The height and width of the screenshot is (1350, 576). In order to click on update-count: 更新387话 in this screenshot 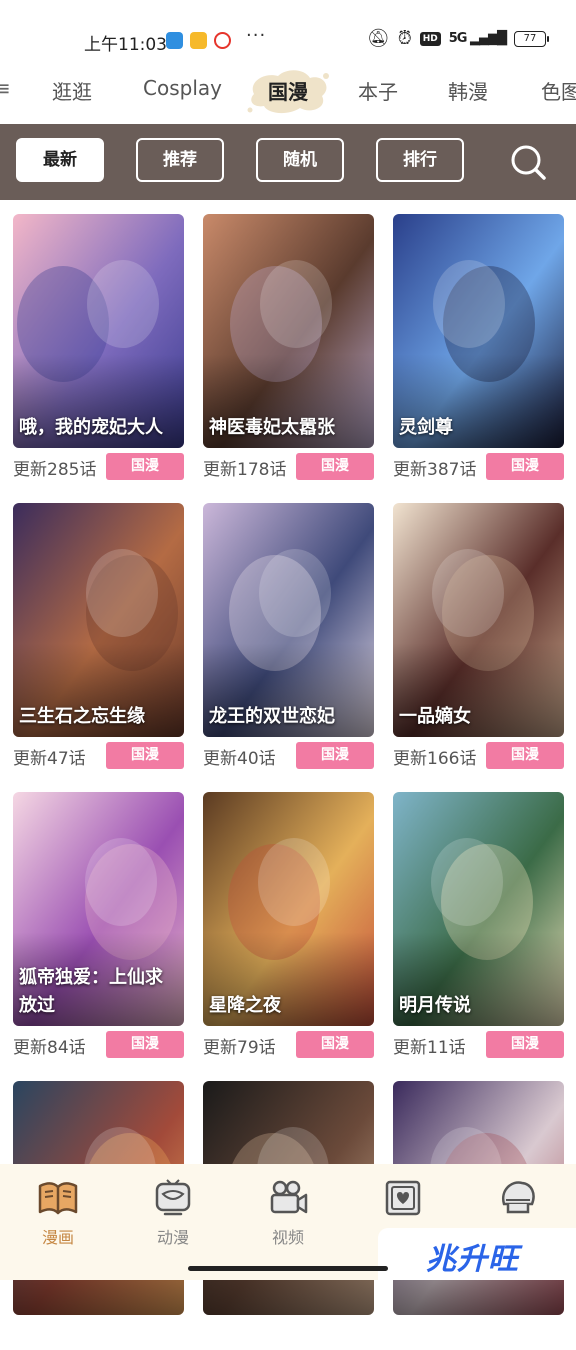, I will do `click(435, 470)`.